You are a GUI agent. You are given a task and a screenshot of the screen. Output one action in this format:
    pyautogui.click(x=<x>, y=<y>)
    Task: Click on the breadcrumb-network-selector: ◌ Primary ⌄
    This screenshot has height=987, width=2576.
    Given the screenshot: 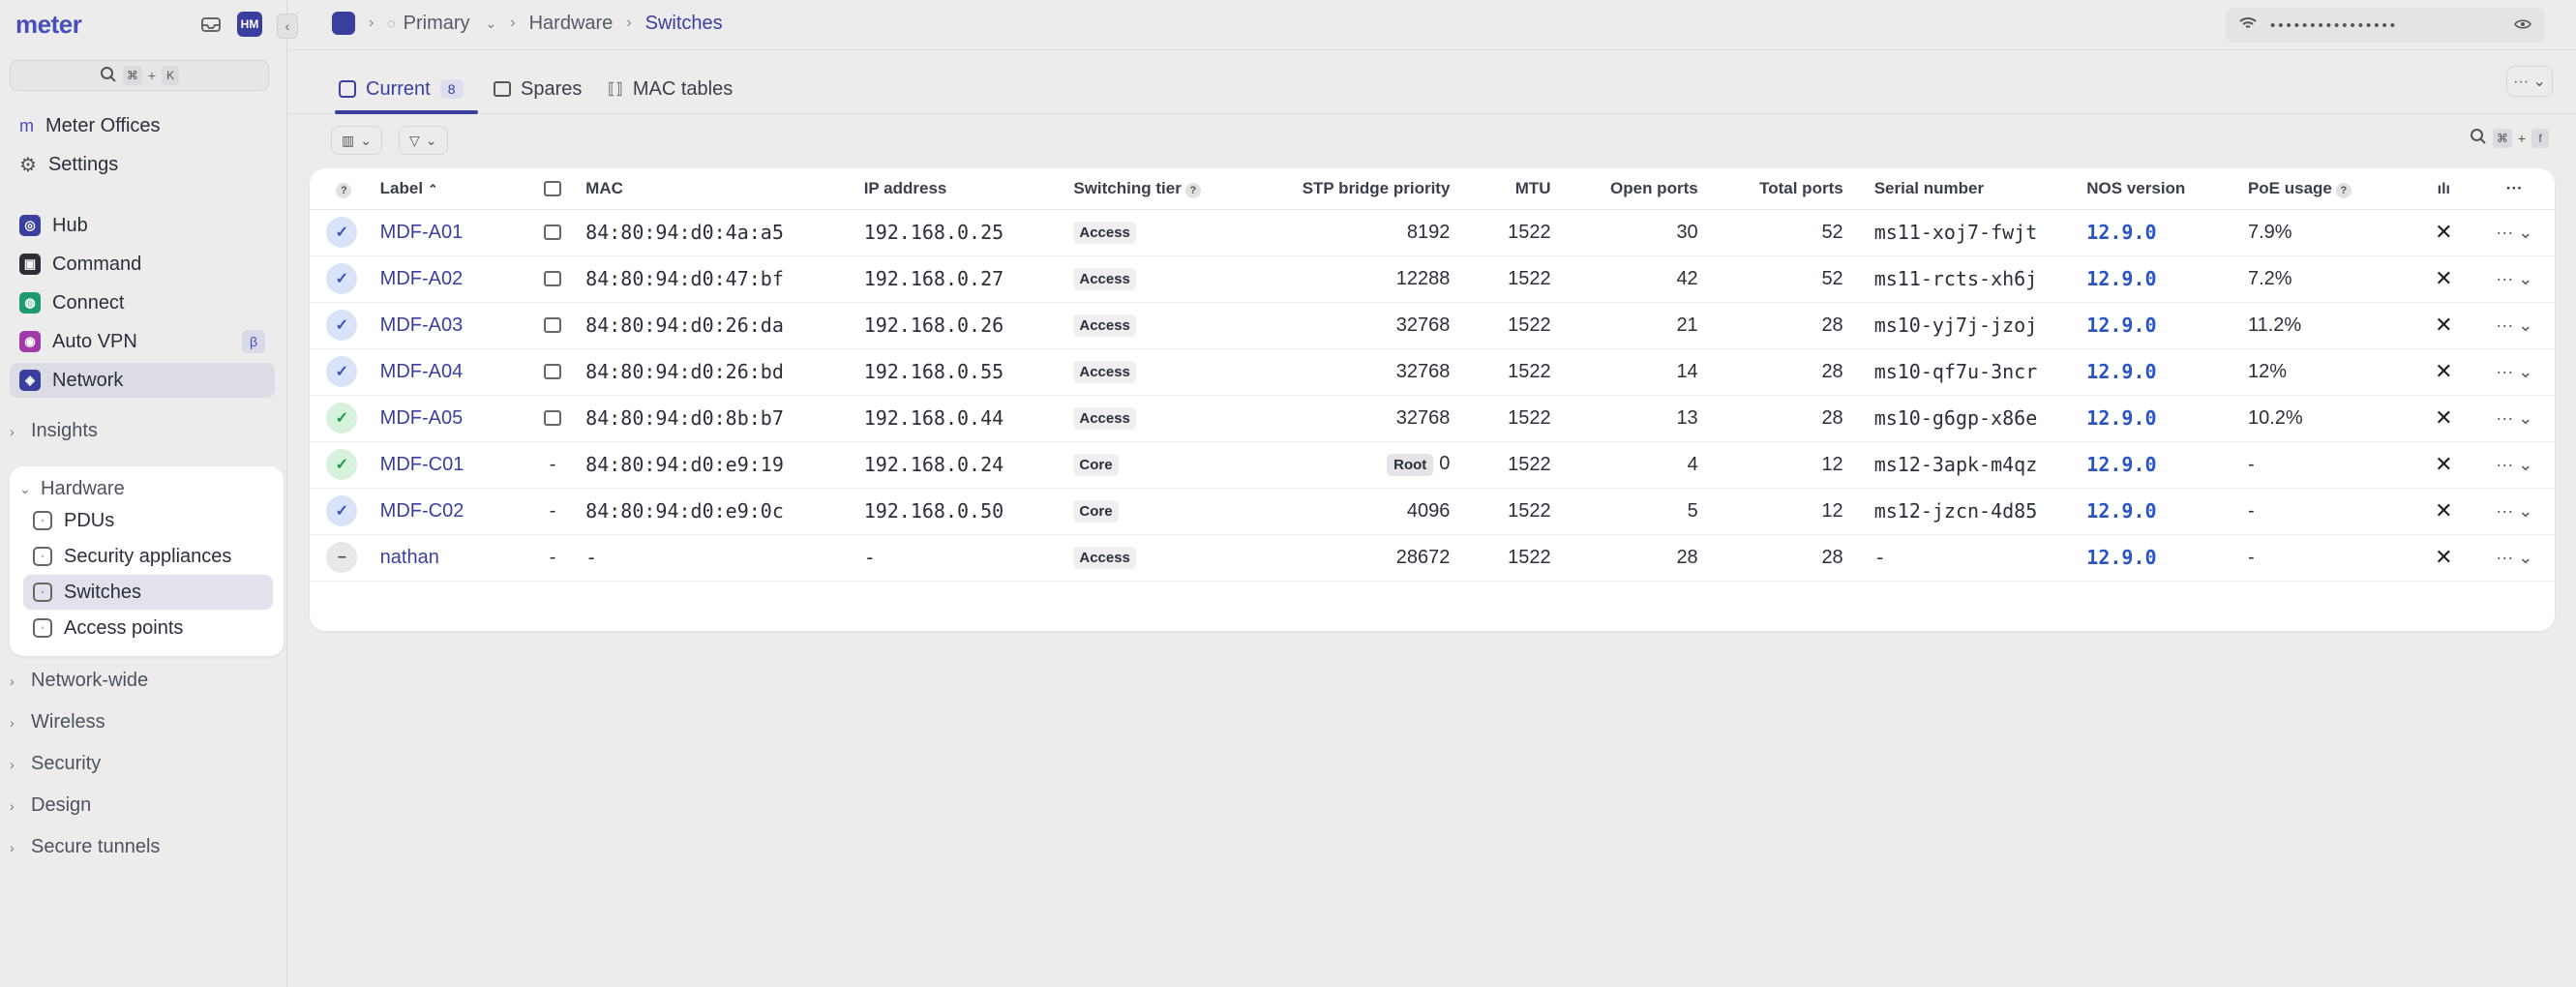 What is the action you would take?
    pyautogui.click(x=441, y=24)
    